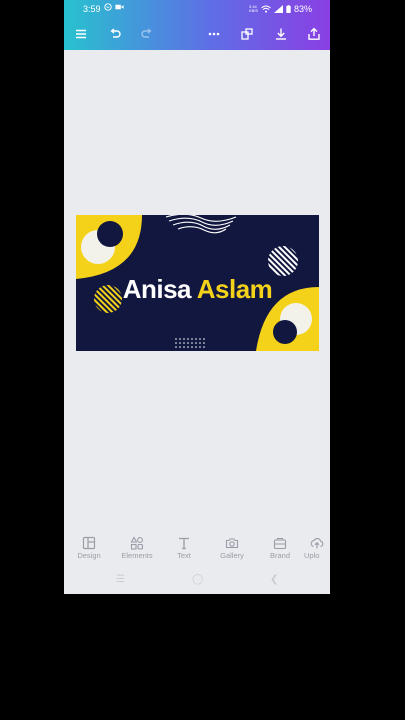  Describe the element at coordinates (89, 543) in the screenshot. I see `design-icon` at that location.